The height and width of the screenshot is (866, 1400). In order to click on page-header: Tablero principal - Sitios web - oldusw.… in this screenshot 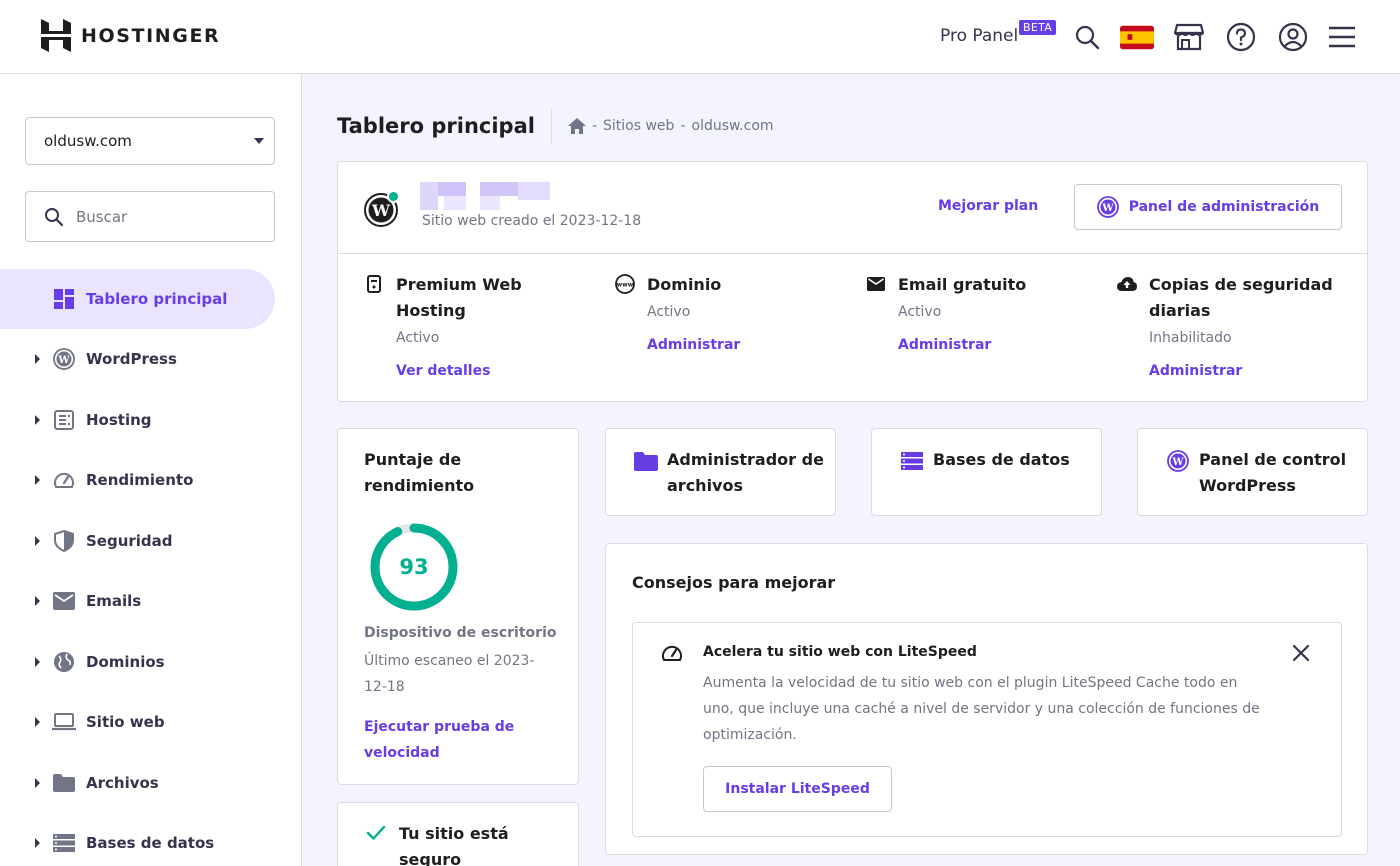, I will do `click(555, 126)`.